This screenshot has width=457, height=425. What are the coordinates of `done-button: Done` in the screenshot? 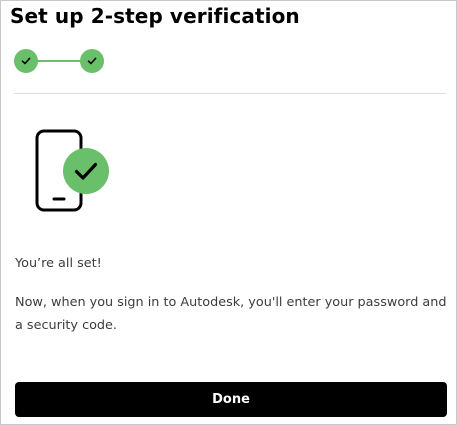 It's located at (231, 399).